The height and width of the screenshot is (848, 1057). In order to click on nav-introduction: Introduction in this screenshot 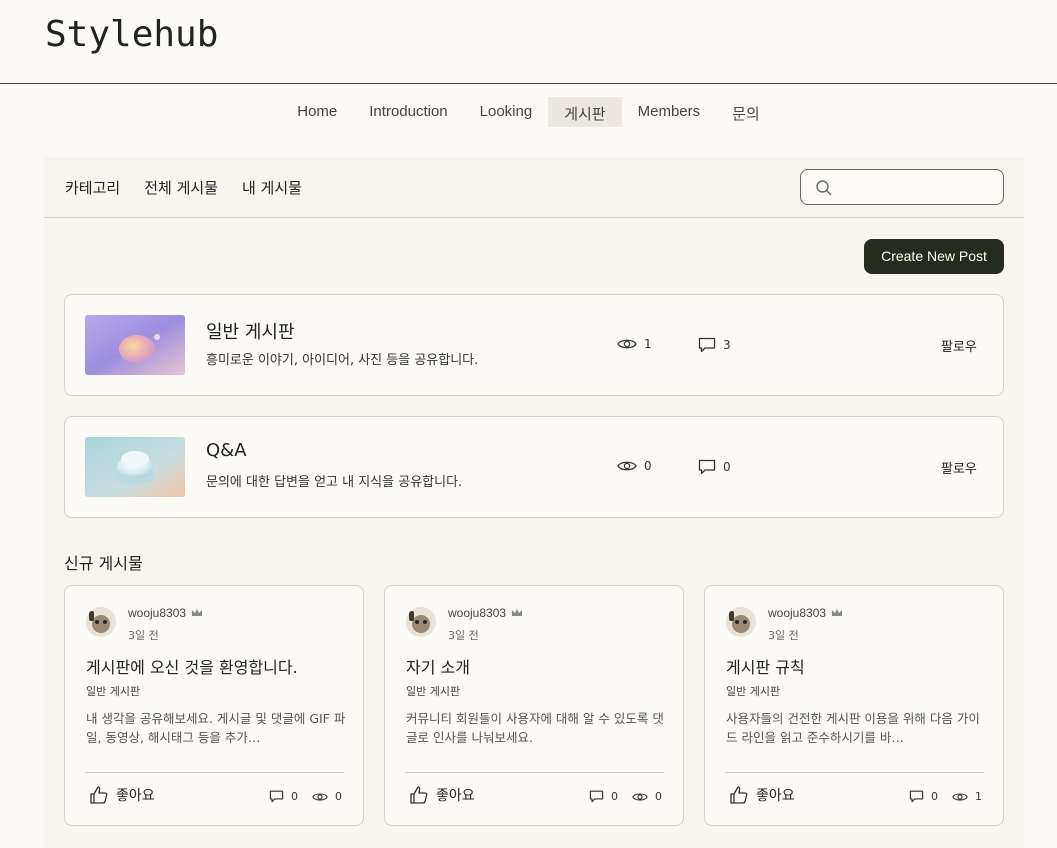, I will do `click(408, 112)`.